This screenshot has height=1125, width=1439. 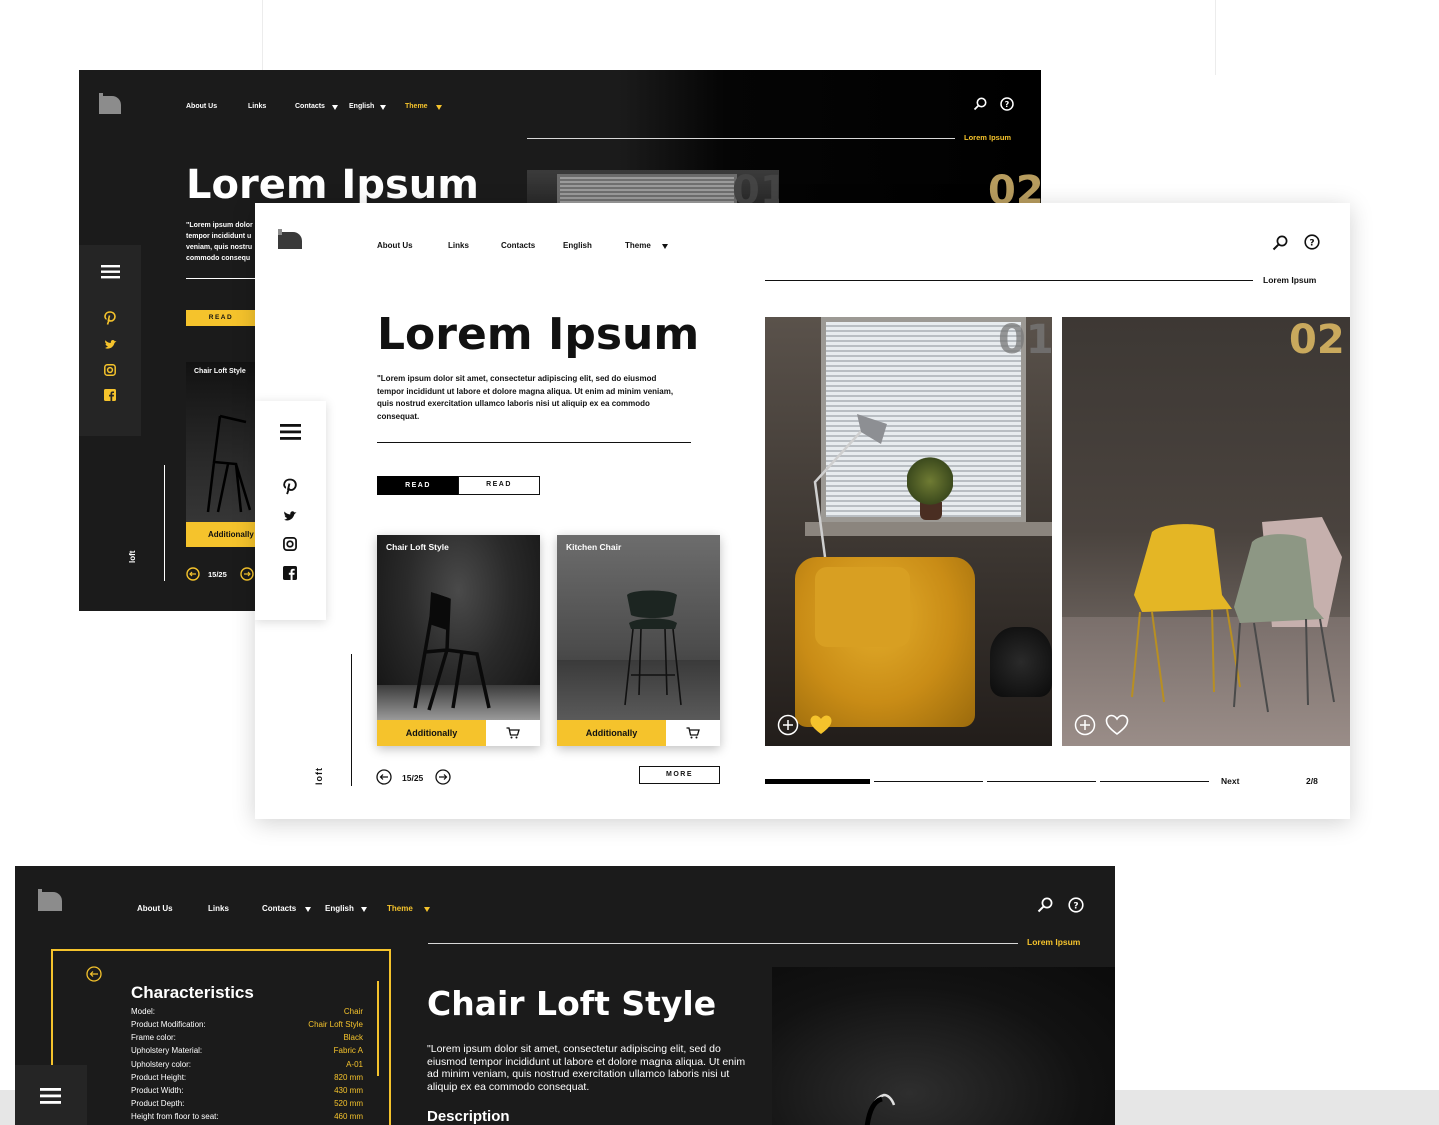 What do you see at coordinates (221, 318) in the screenshot?
I see `read-button: READ` at bounding box center [221, 318].